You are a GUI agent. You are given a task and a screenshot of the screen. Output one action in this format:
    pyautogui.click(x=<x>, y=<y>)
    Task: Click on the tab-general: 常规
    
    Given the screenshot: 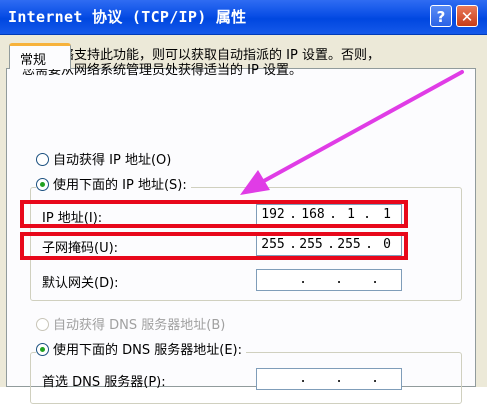 What is the action you would take?
    pyautogui.click(x=40, y=56)
    